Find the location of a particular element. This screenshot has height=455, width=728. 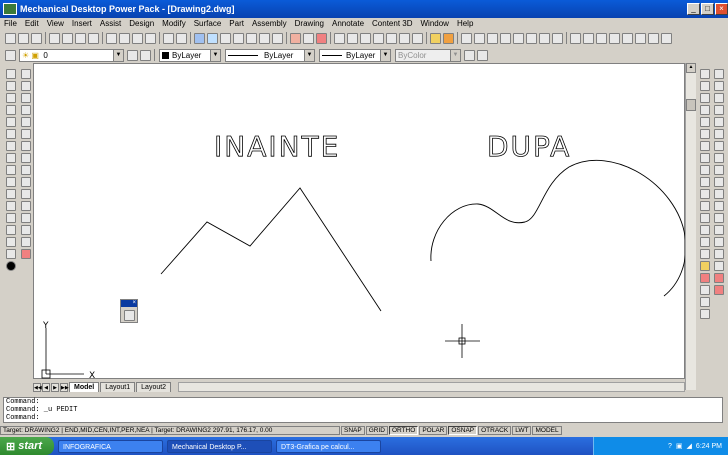

dim-aligned-icon is located at coordinates (705, 86).